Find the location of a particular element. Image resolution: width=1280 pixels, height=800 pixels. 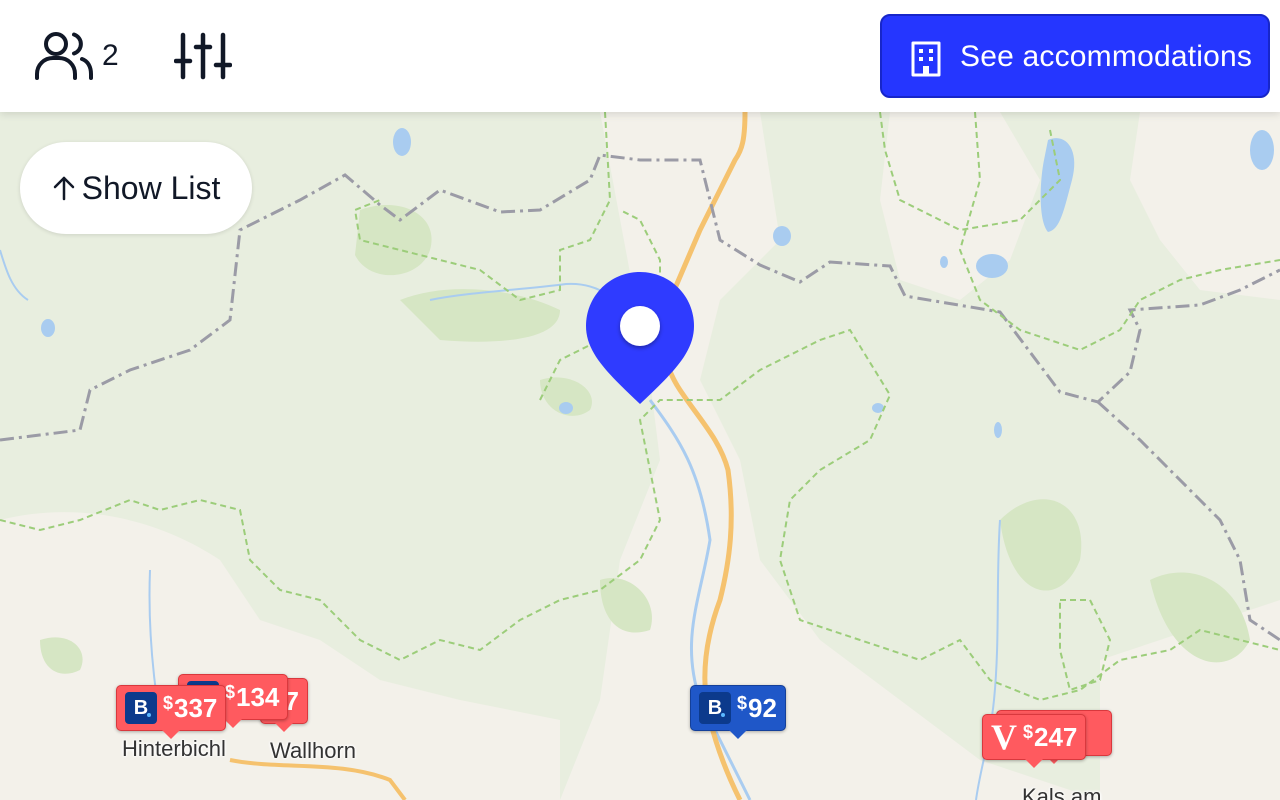

guests-count: 2 is located at coordinates (110, 55).